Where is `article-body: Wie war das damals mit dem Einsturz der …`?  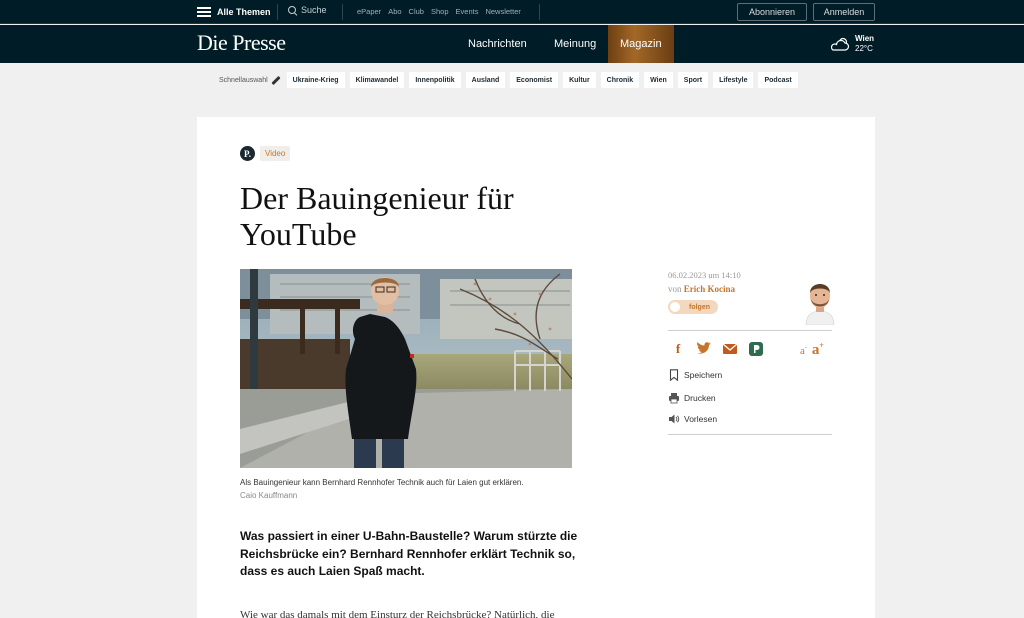 article-body: Wie war das damals mit dem Einsturz der … is located at coordinates (397, 613).